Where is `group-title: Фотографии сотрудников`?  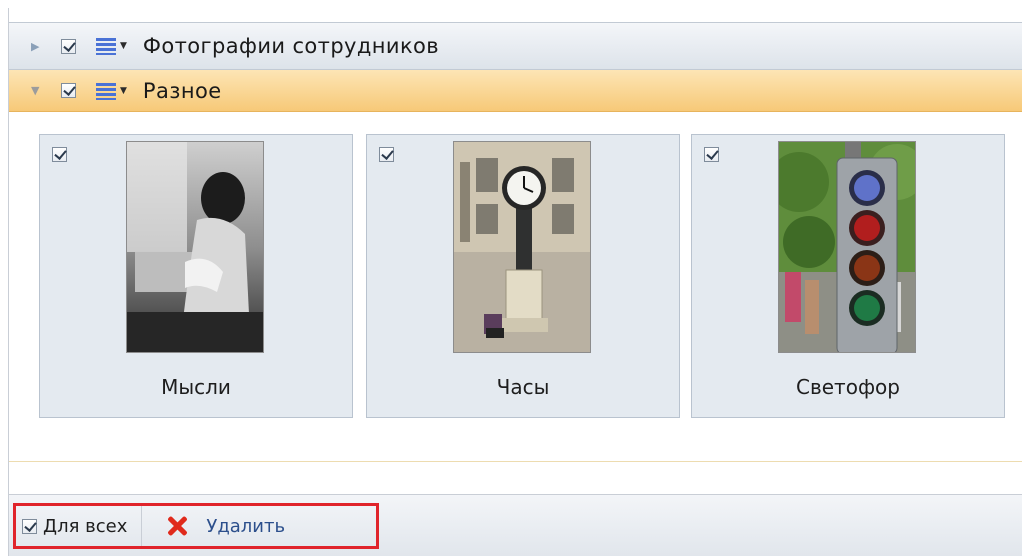 group-title: Фотографии сотрудников is located at coordinates (291, 46).